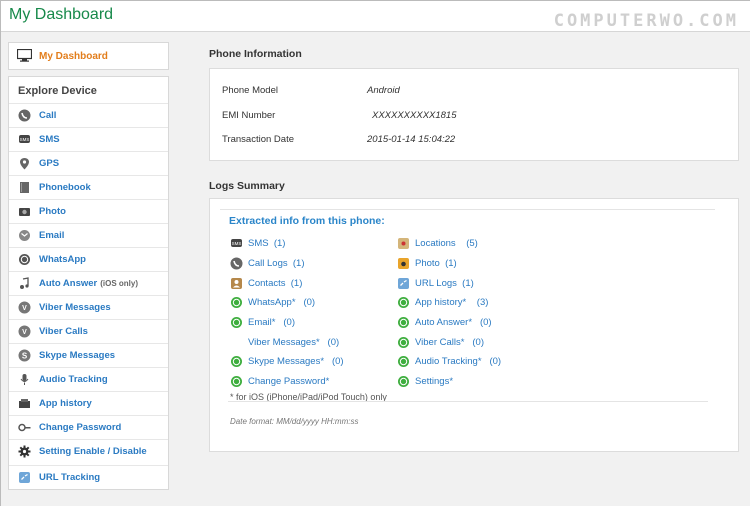 Image resolution: width=750 pixels, height=506 pixels. I want to click on emi-number-label: EMI Number, so click(249, 115).